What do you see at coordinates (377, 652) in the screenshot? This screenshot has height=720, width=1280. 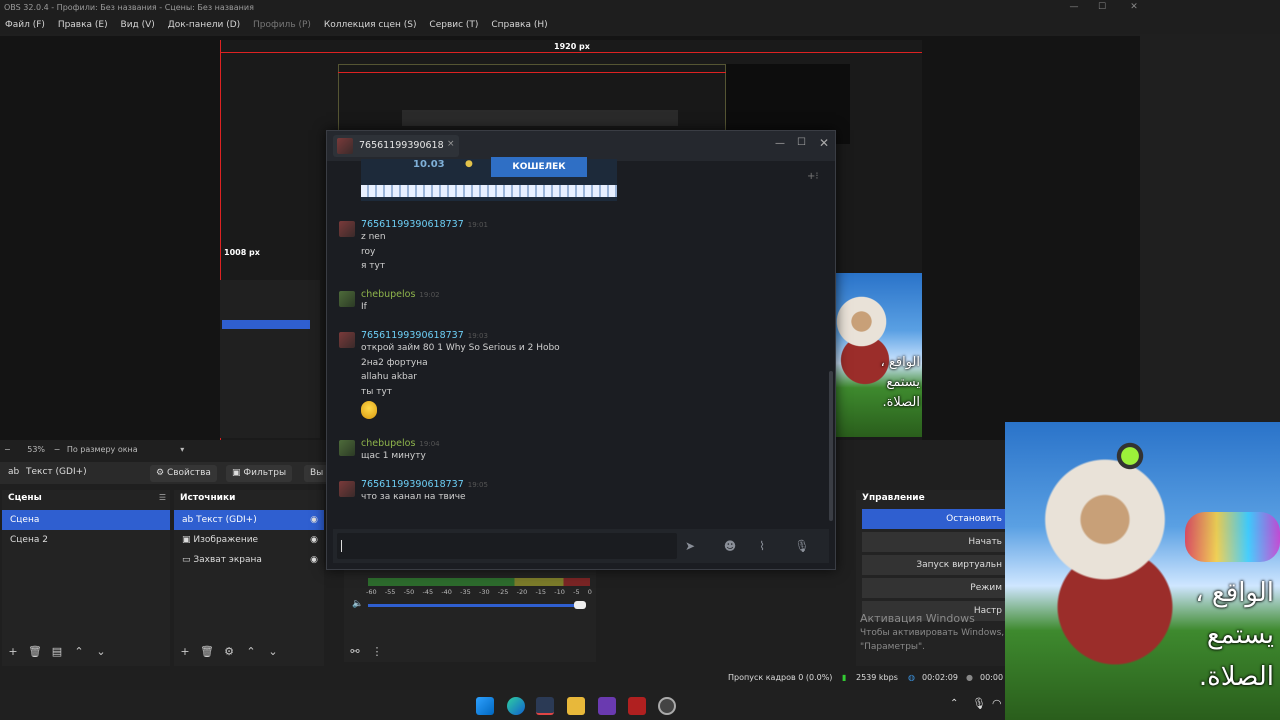 I see `more-vertical-icon: ⋮` at bounding box center [377, 652].